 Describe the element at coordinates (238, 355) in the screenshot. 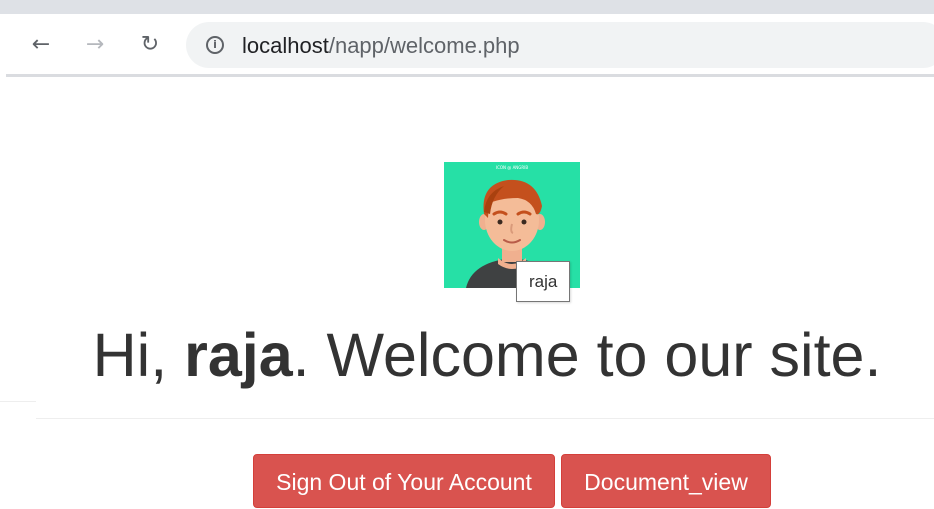

I see `welcome-username: raja` at that location.